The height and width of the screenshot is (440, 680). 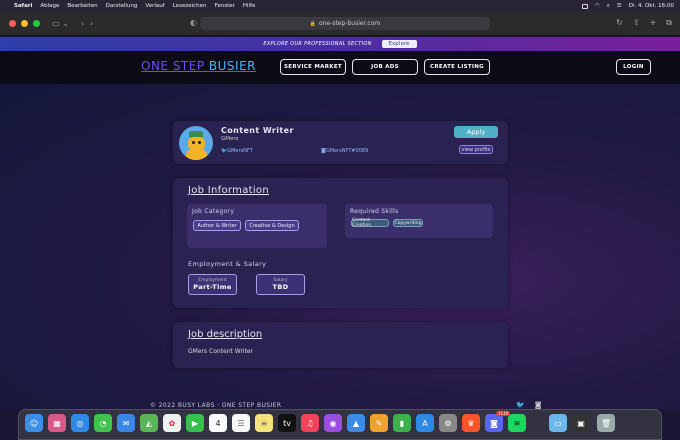 I want to click on calendar-icon: 4, so click(x=218, y=423).